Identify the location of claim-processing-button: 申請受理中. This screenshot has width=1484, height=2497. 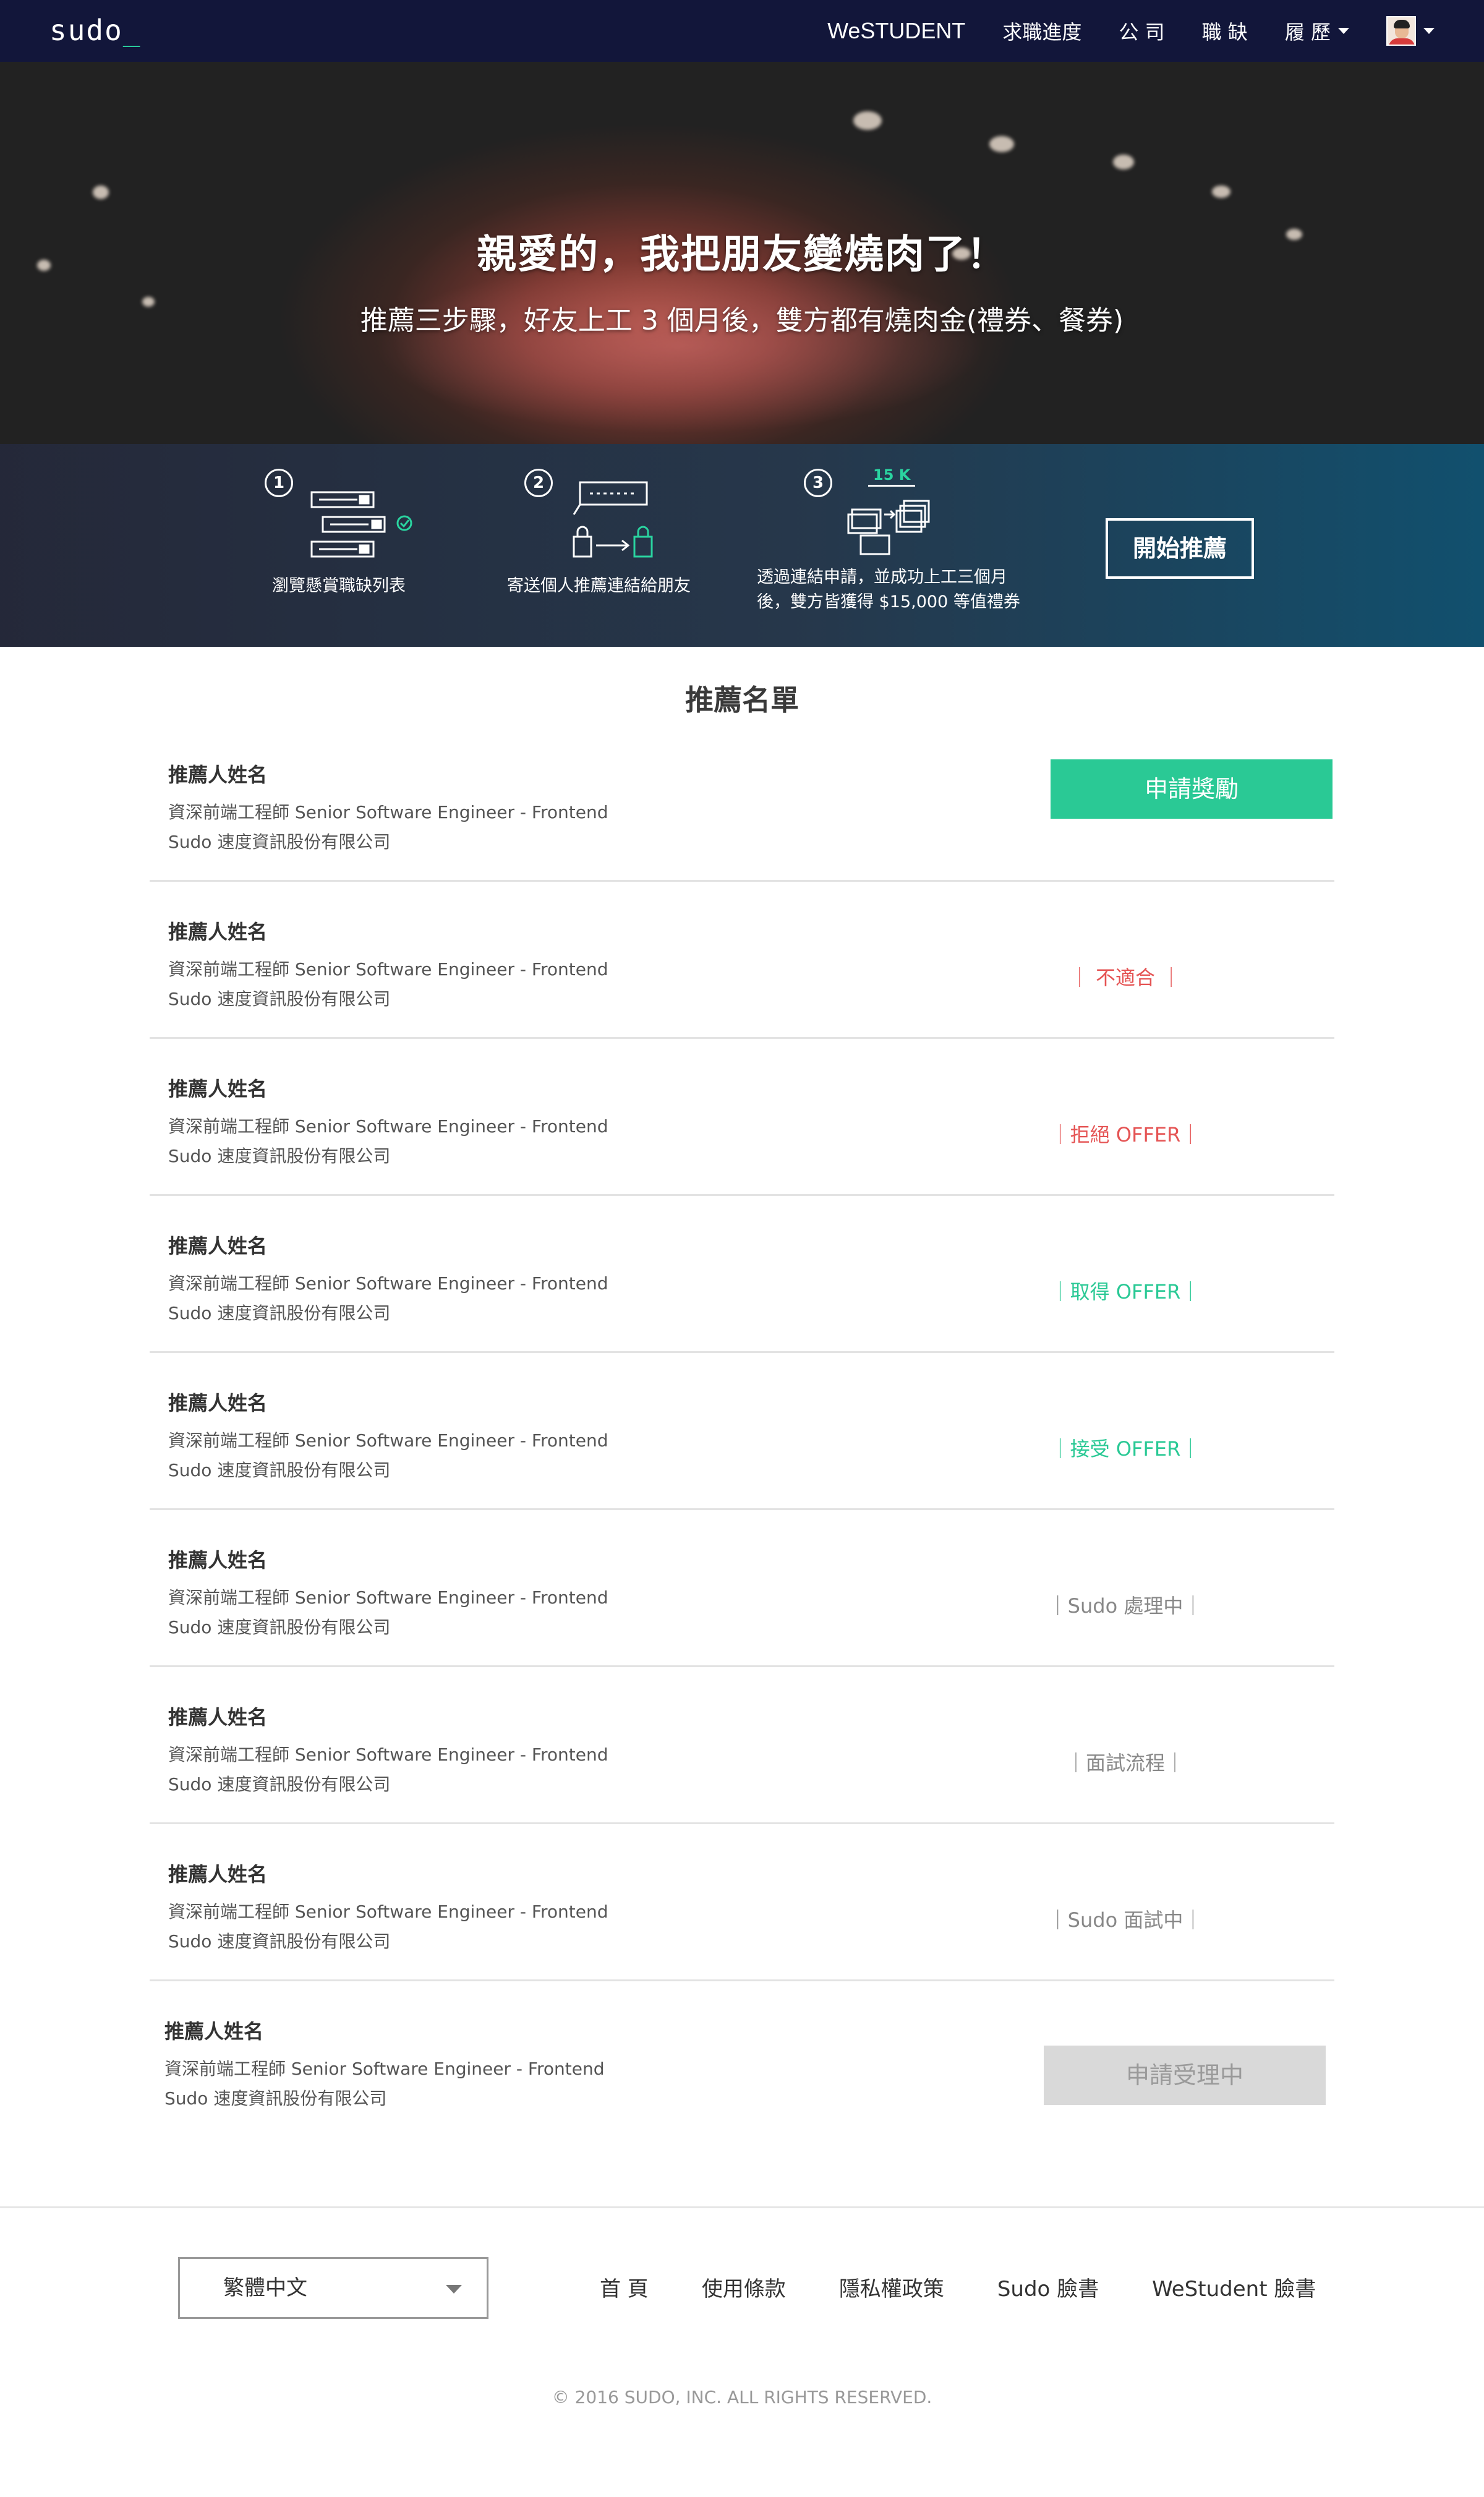
(1185, 2076).